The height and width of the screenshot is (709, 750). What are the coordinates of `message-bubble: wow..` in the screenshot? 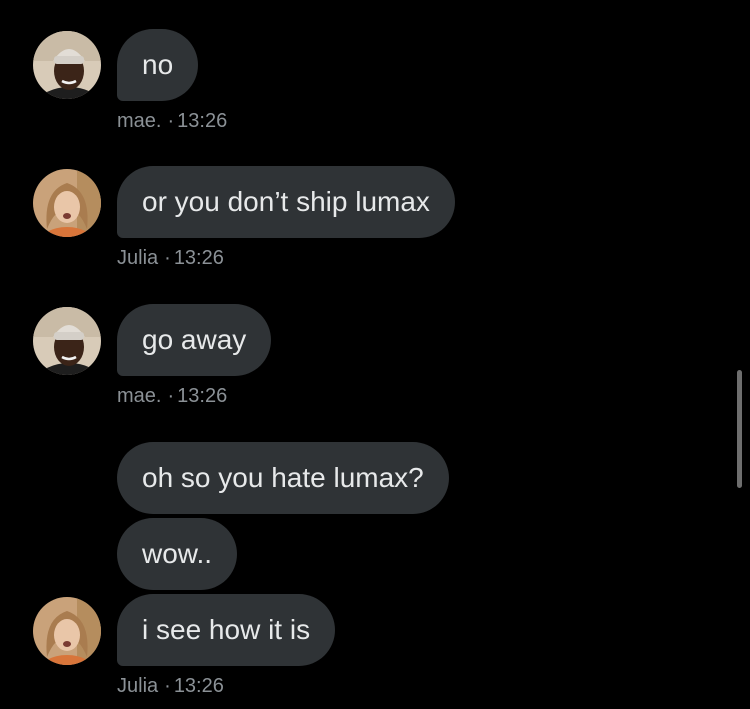 It's located at (177, 554).